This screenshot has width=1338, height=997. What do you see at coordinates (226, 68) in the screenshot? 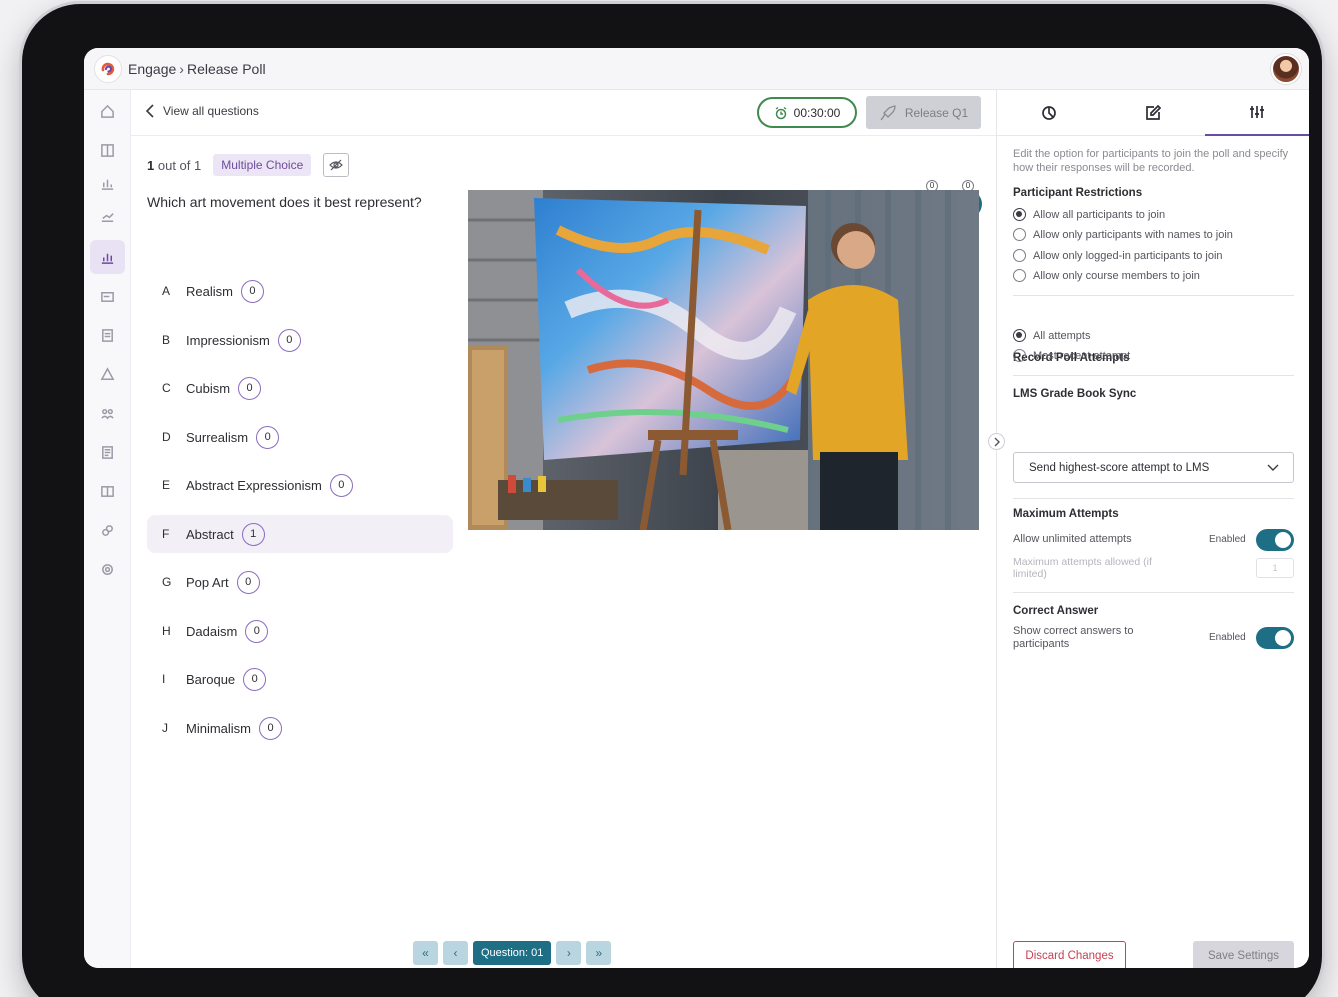
I see `breadcrumb-release-poll: Release Poll` at bounding box center [226, 68].